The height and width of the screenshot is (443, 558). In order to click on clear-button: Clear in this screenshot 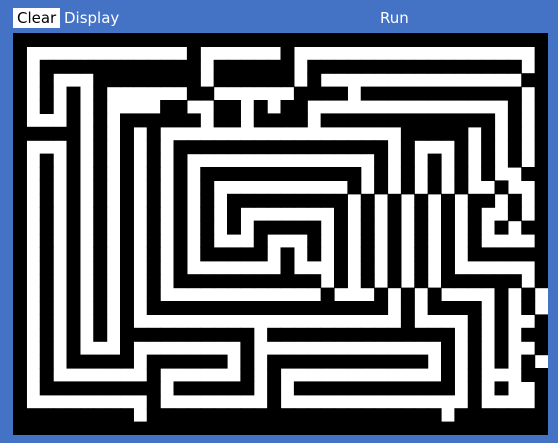, I will do `click(37, 18)`.